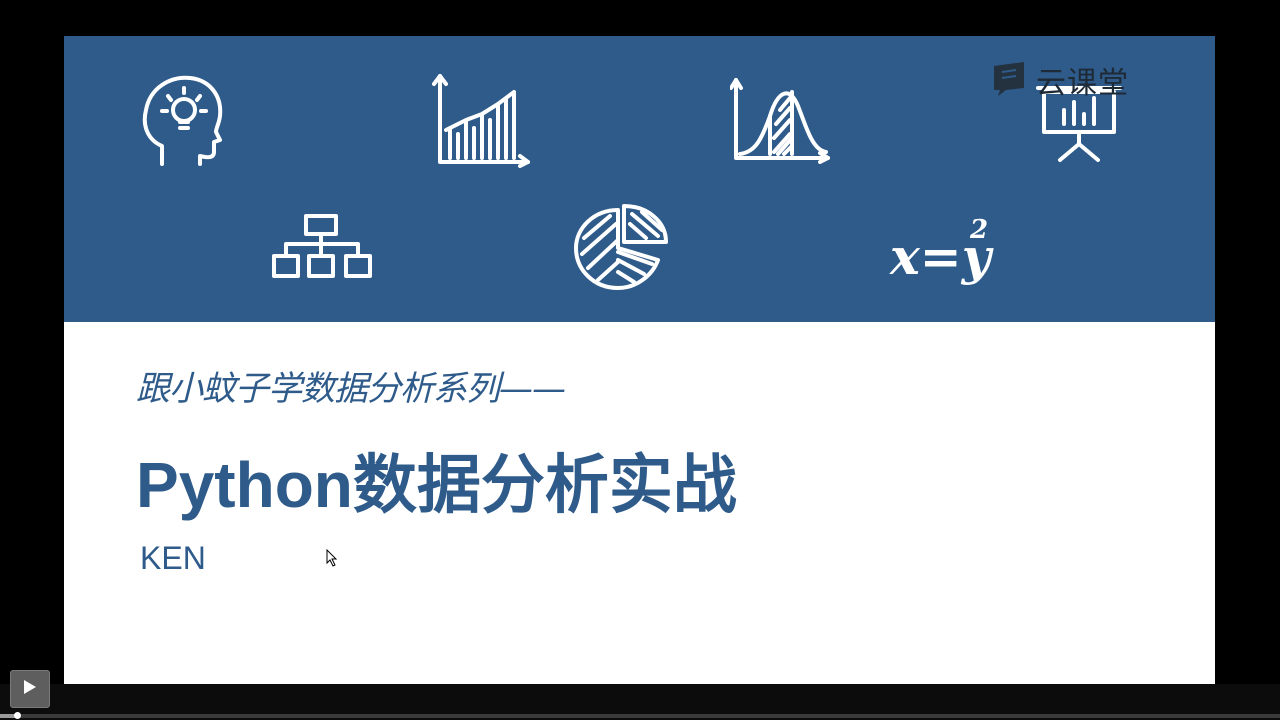  I want to click on equation-exponent: 2, so click(978, 230).